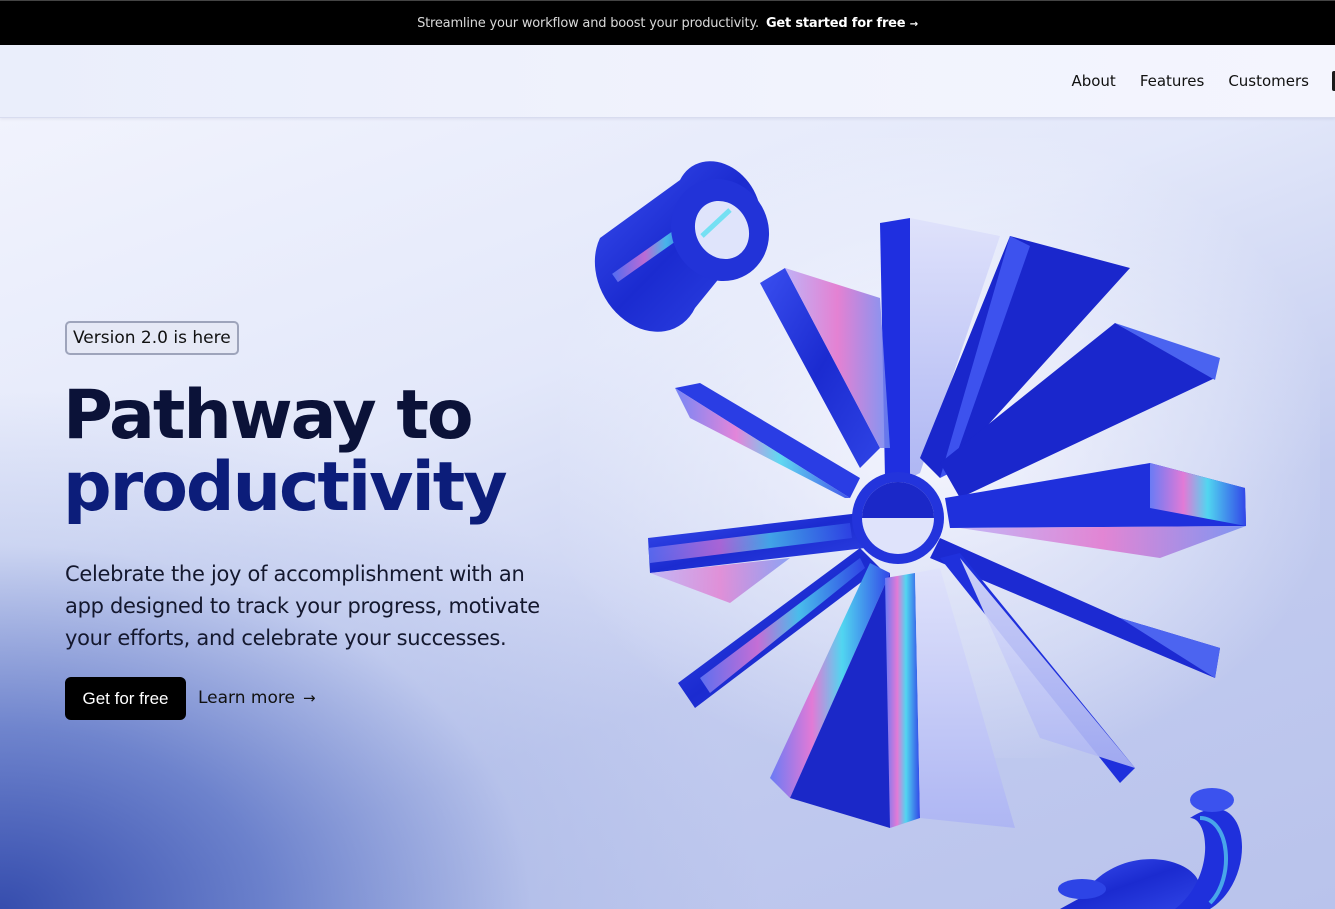  What do you see at coordinates (285, 487) in the screenshot?
I see `title-line-2: productivity` at bounding box center [285, 487].